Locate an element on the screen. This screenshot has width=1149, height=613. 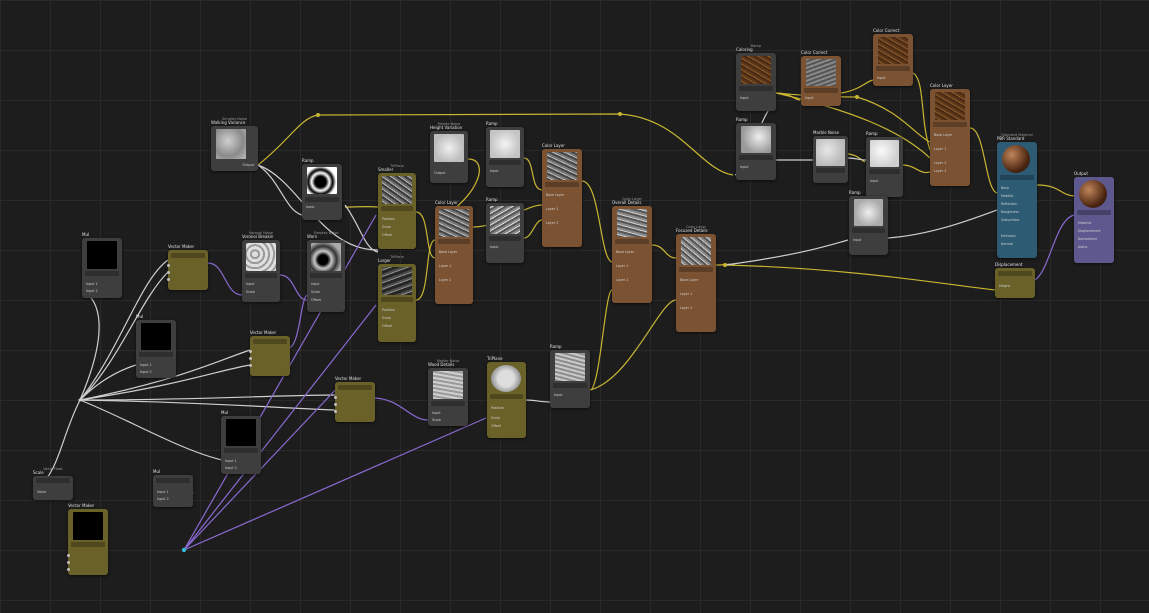
node-title: Larger is located at coordinates (384, 260).